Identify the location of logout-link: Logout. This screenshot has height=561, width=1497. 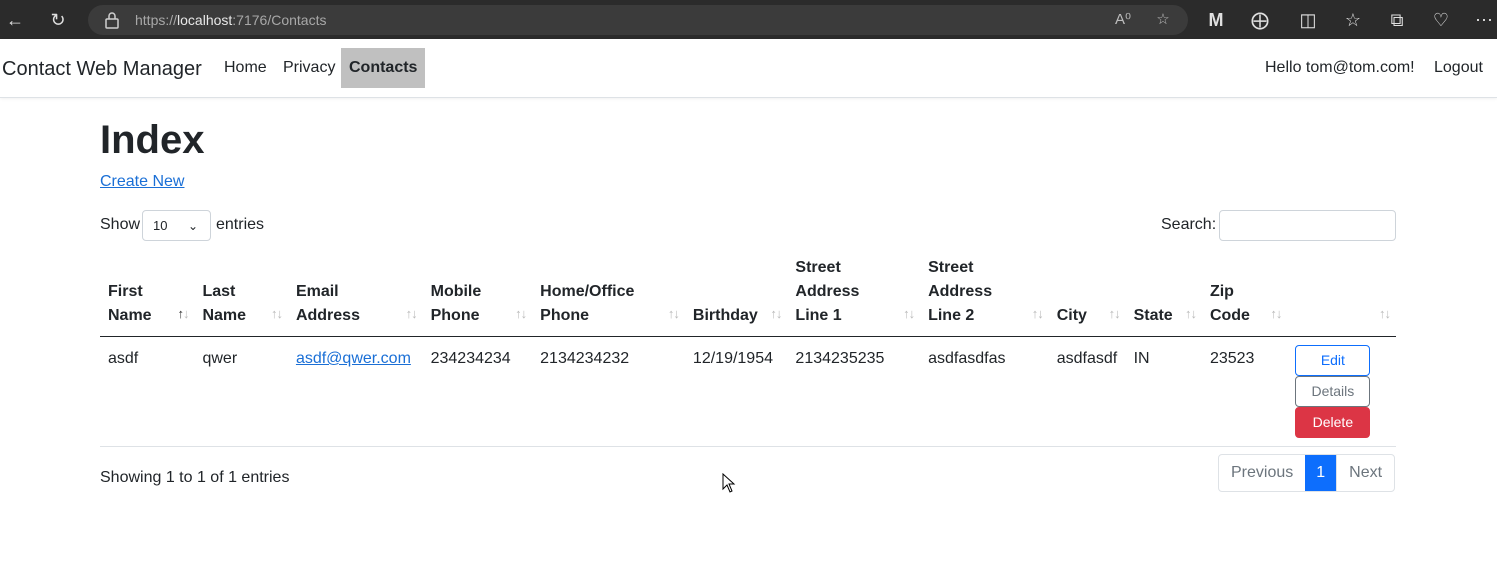
(1458, 68).